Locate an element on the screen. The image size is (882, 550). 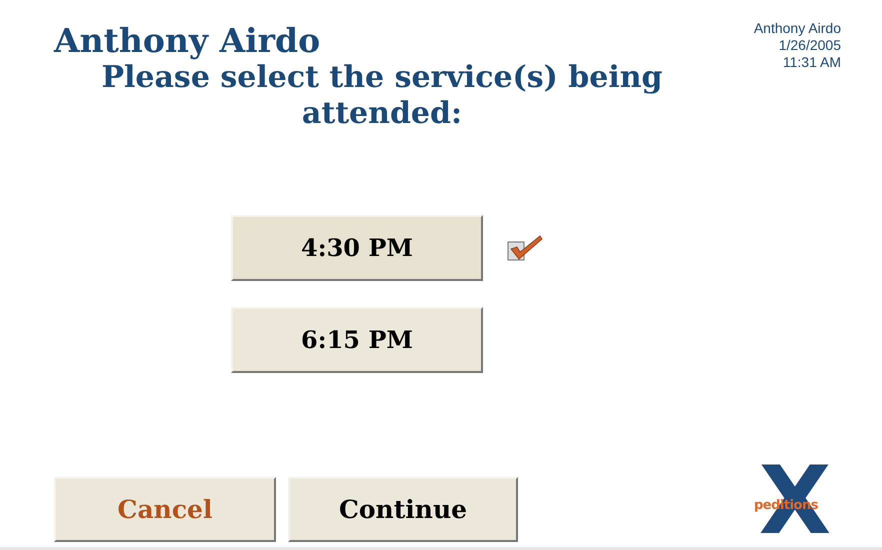
user-name: Anthony Airdo is located at coordinates (797, 28).